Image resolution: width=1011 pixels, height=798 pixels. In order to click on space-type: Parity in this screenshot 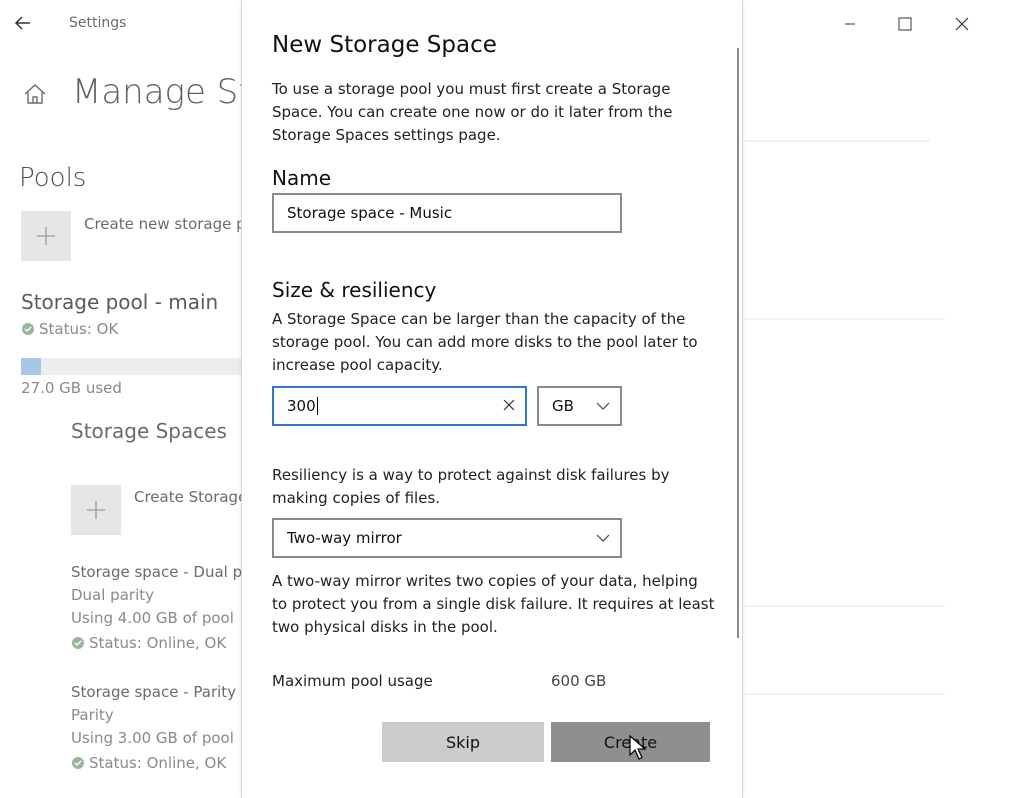, I will do `click(92, 715)`.